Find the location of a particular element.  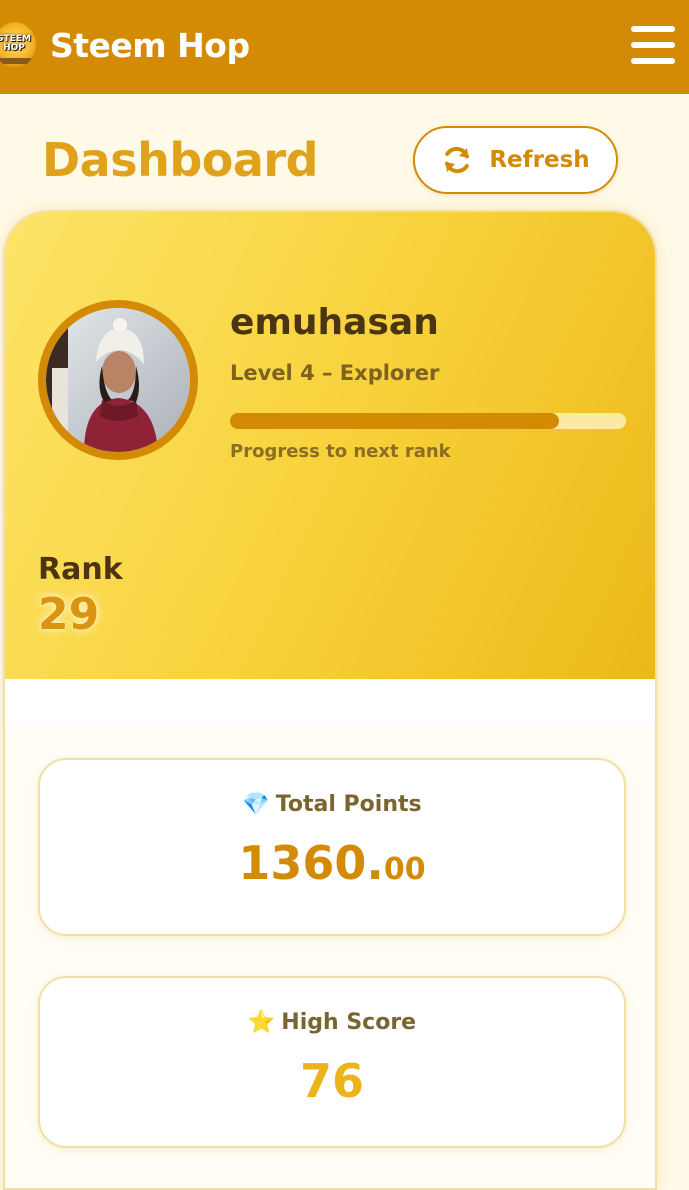

total-points-label: Total Points is located at coordinates (348, 804).